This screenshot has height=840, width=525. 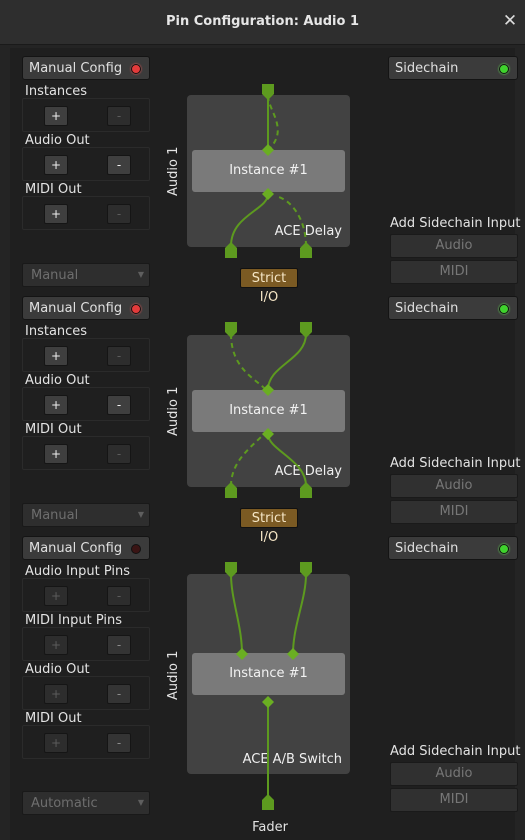 What do you see at coordinates (454, 800) in the screenshot?
I see `add-sidechain-midi-button: MIDI` at bounding box center [454, 800].